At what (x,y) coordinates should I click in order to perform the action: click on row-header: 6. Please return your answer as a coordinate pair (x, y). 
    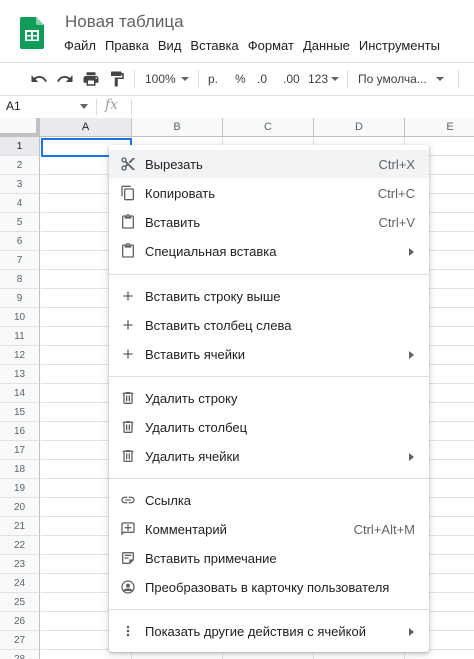
    Looking at the image, I should click on (20, 241).